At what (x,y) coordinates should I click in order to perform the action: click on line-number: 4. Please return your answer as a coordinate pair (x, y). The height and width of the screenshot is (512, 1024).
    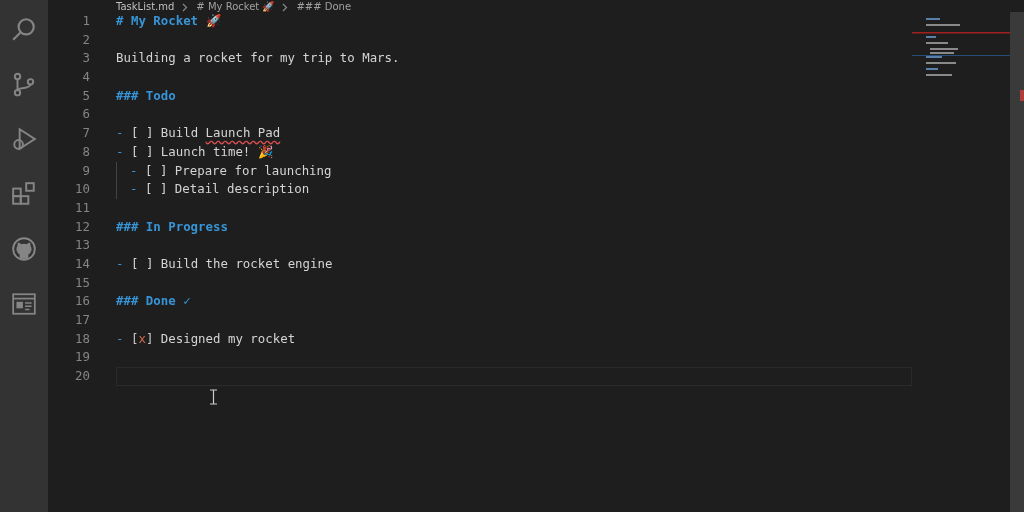
    Looking at the image, I should click on (85, 77).